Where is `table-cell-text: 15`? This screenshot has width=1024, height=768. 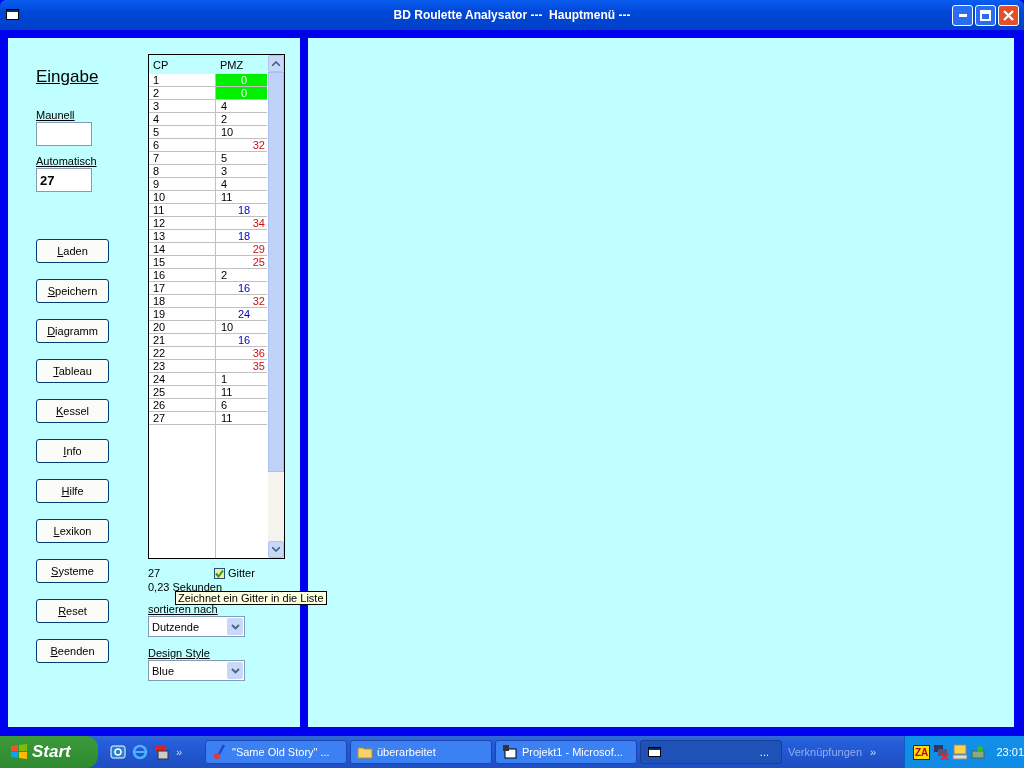
table-cell-text: 15 is located at coordinates (159, 262).